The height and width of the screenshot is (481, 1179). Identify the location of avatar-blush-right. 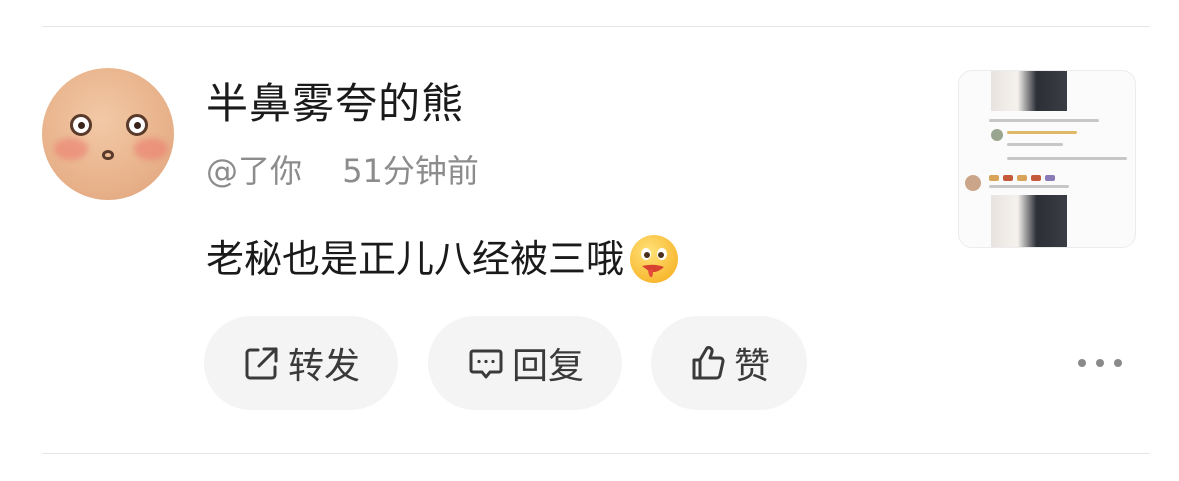
(151, 149).